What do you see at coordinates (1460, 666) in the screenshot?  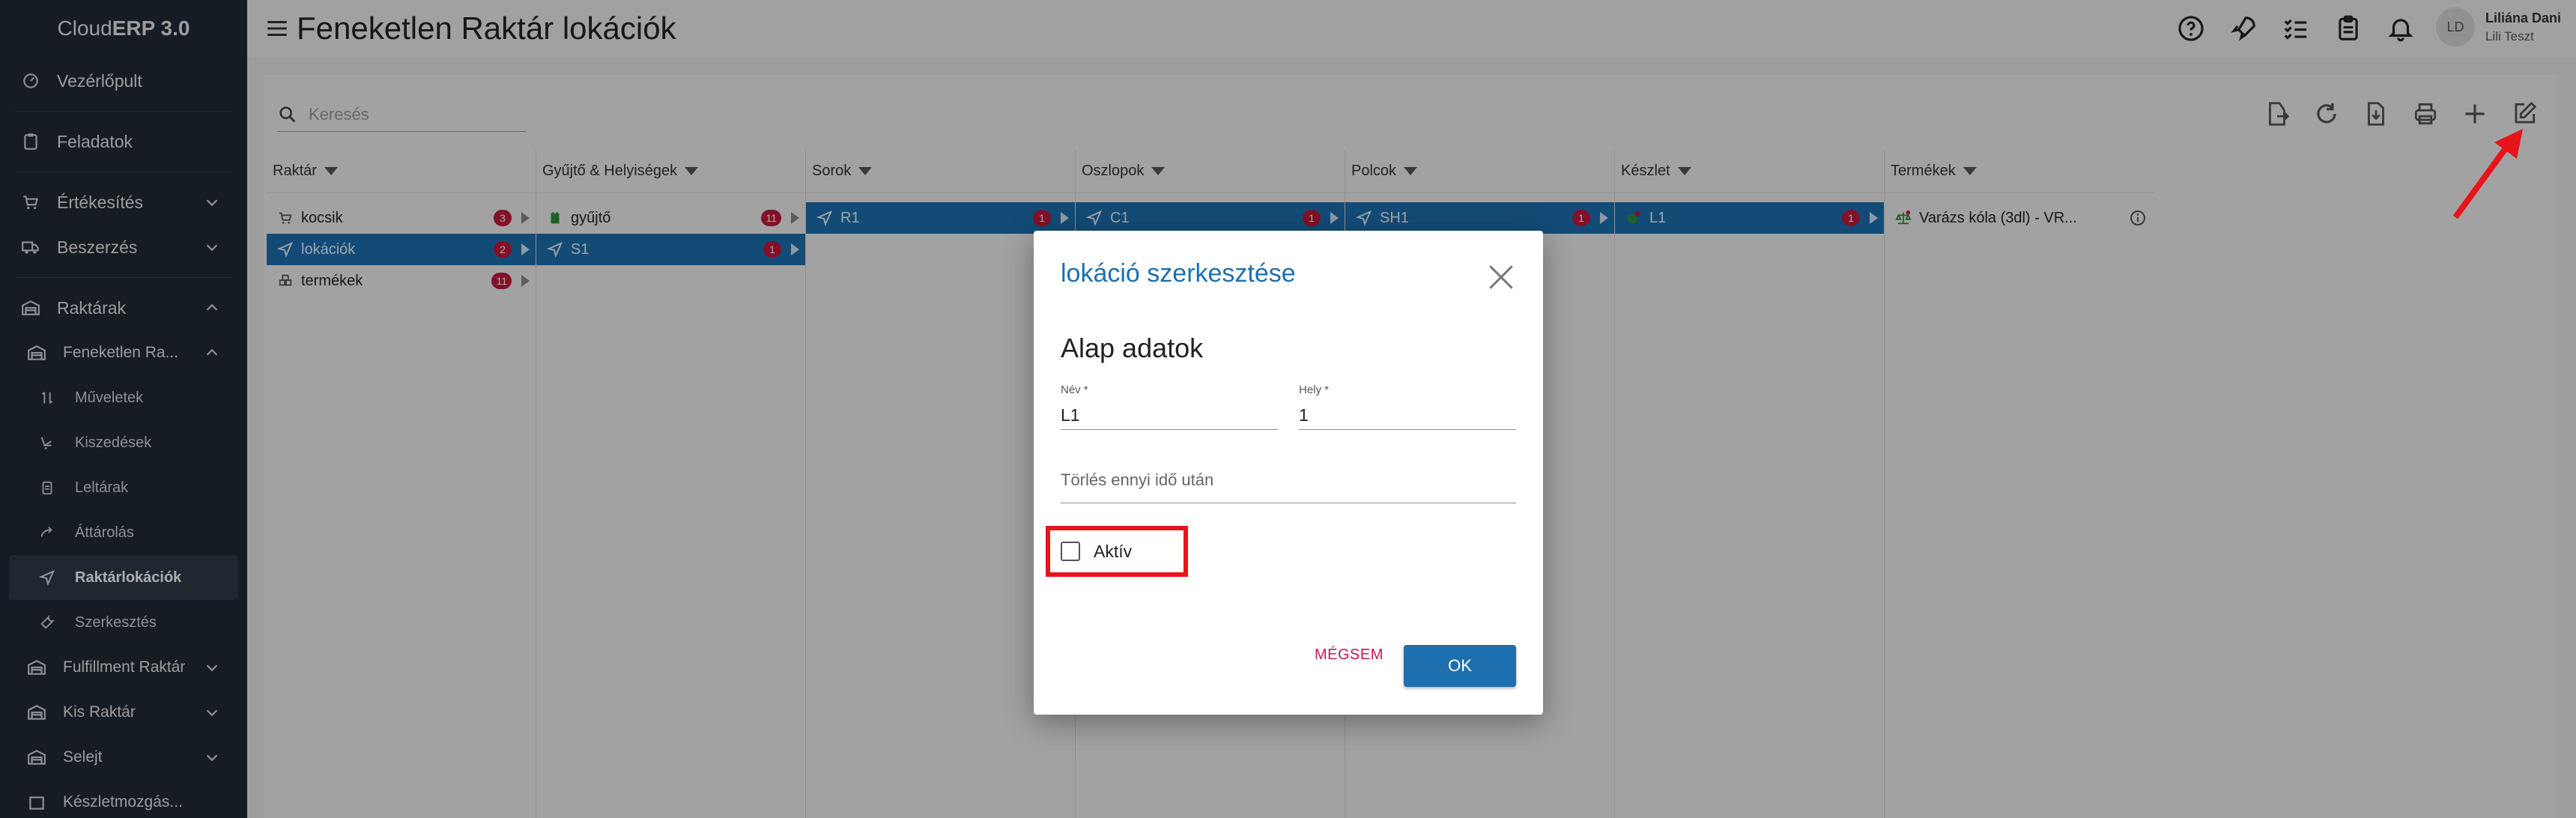 I see `ok-button: OK` at bounding box center [1460, 666].